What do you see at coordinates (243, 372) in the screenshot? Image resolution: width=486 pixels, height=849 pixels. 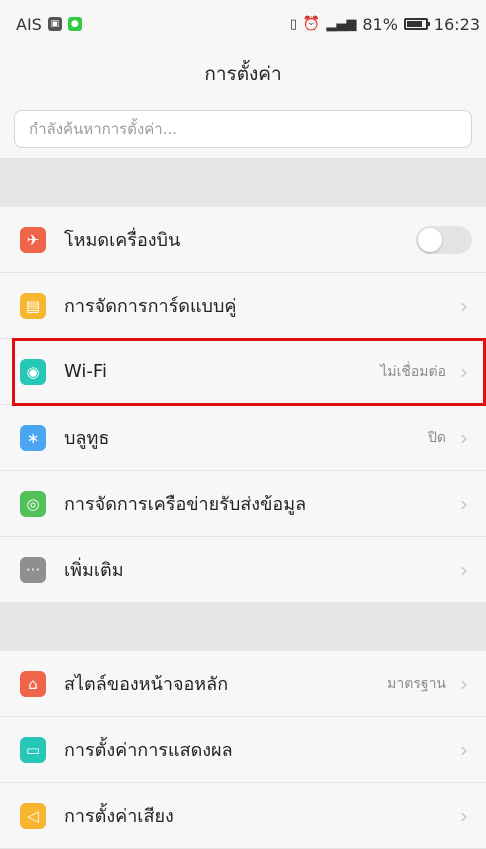 I see `settings-row-wifi: ◉ Wi-Fi ไม่เชื่อมต่อ ›` at bounding box center [243, 372].